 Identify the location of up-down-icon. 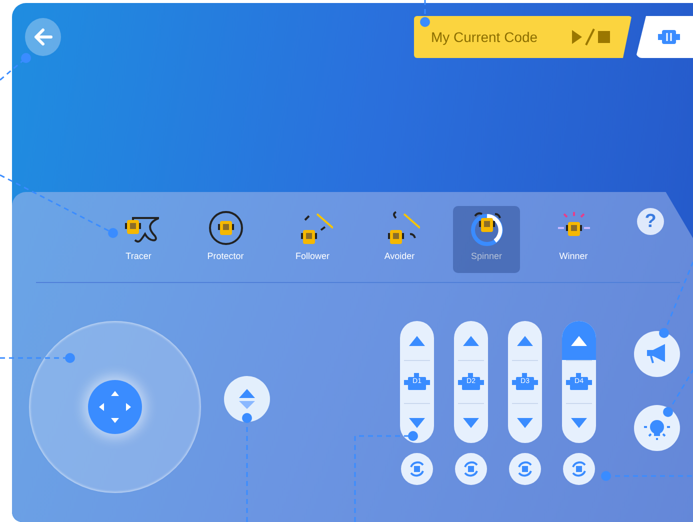
(247, 399).